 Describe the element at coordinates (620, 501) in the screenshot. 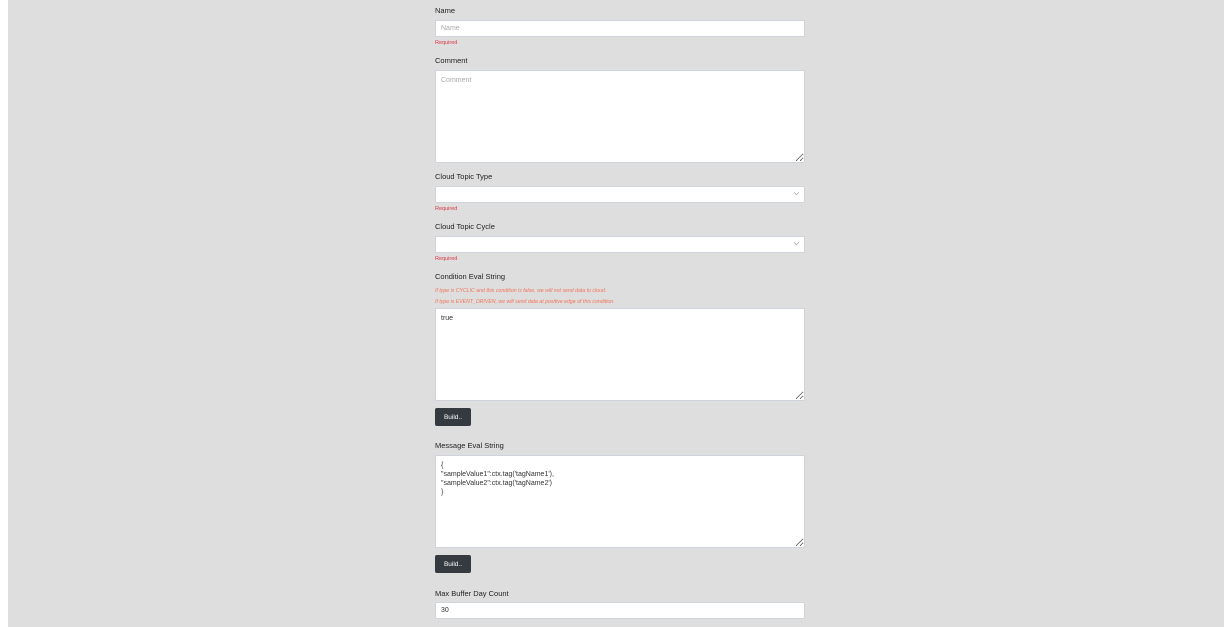

I see `message-eval-textarea` at that location.